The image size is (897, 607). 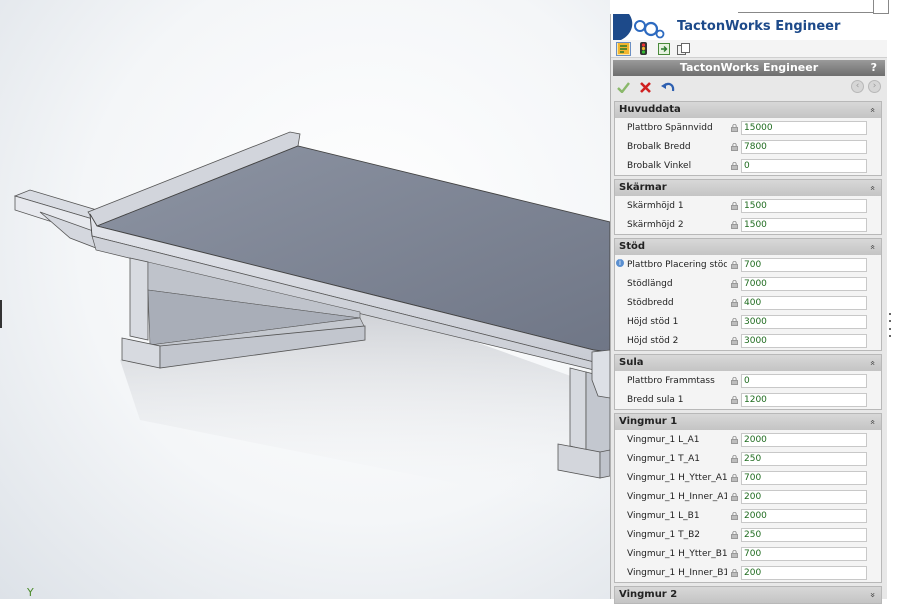 I want to click on undo-icon, so click(x=668, y=87).